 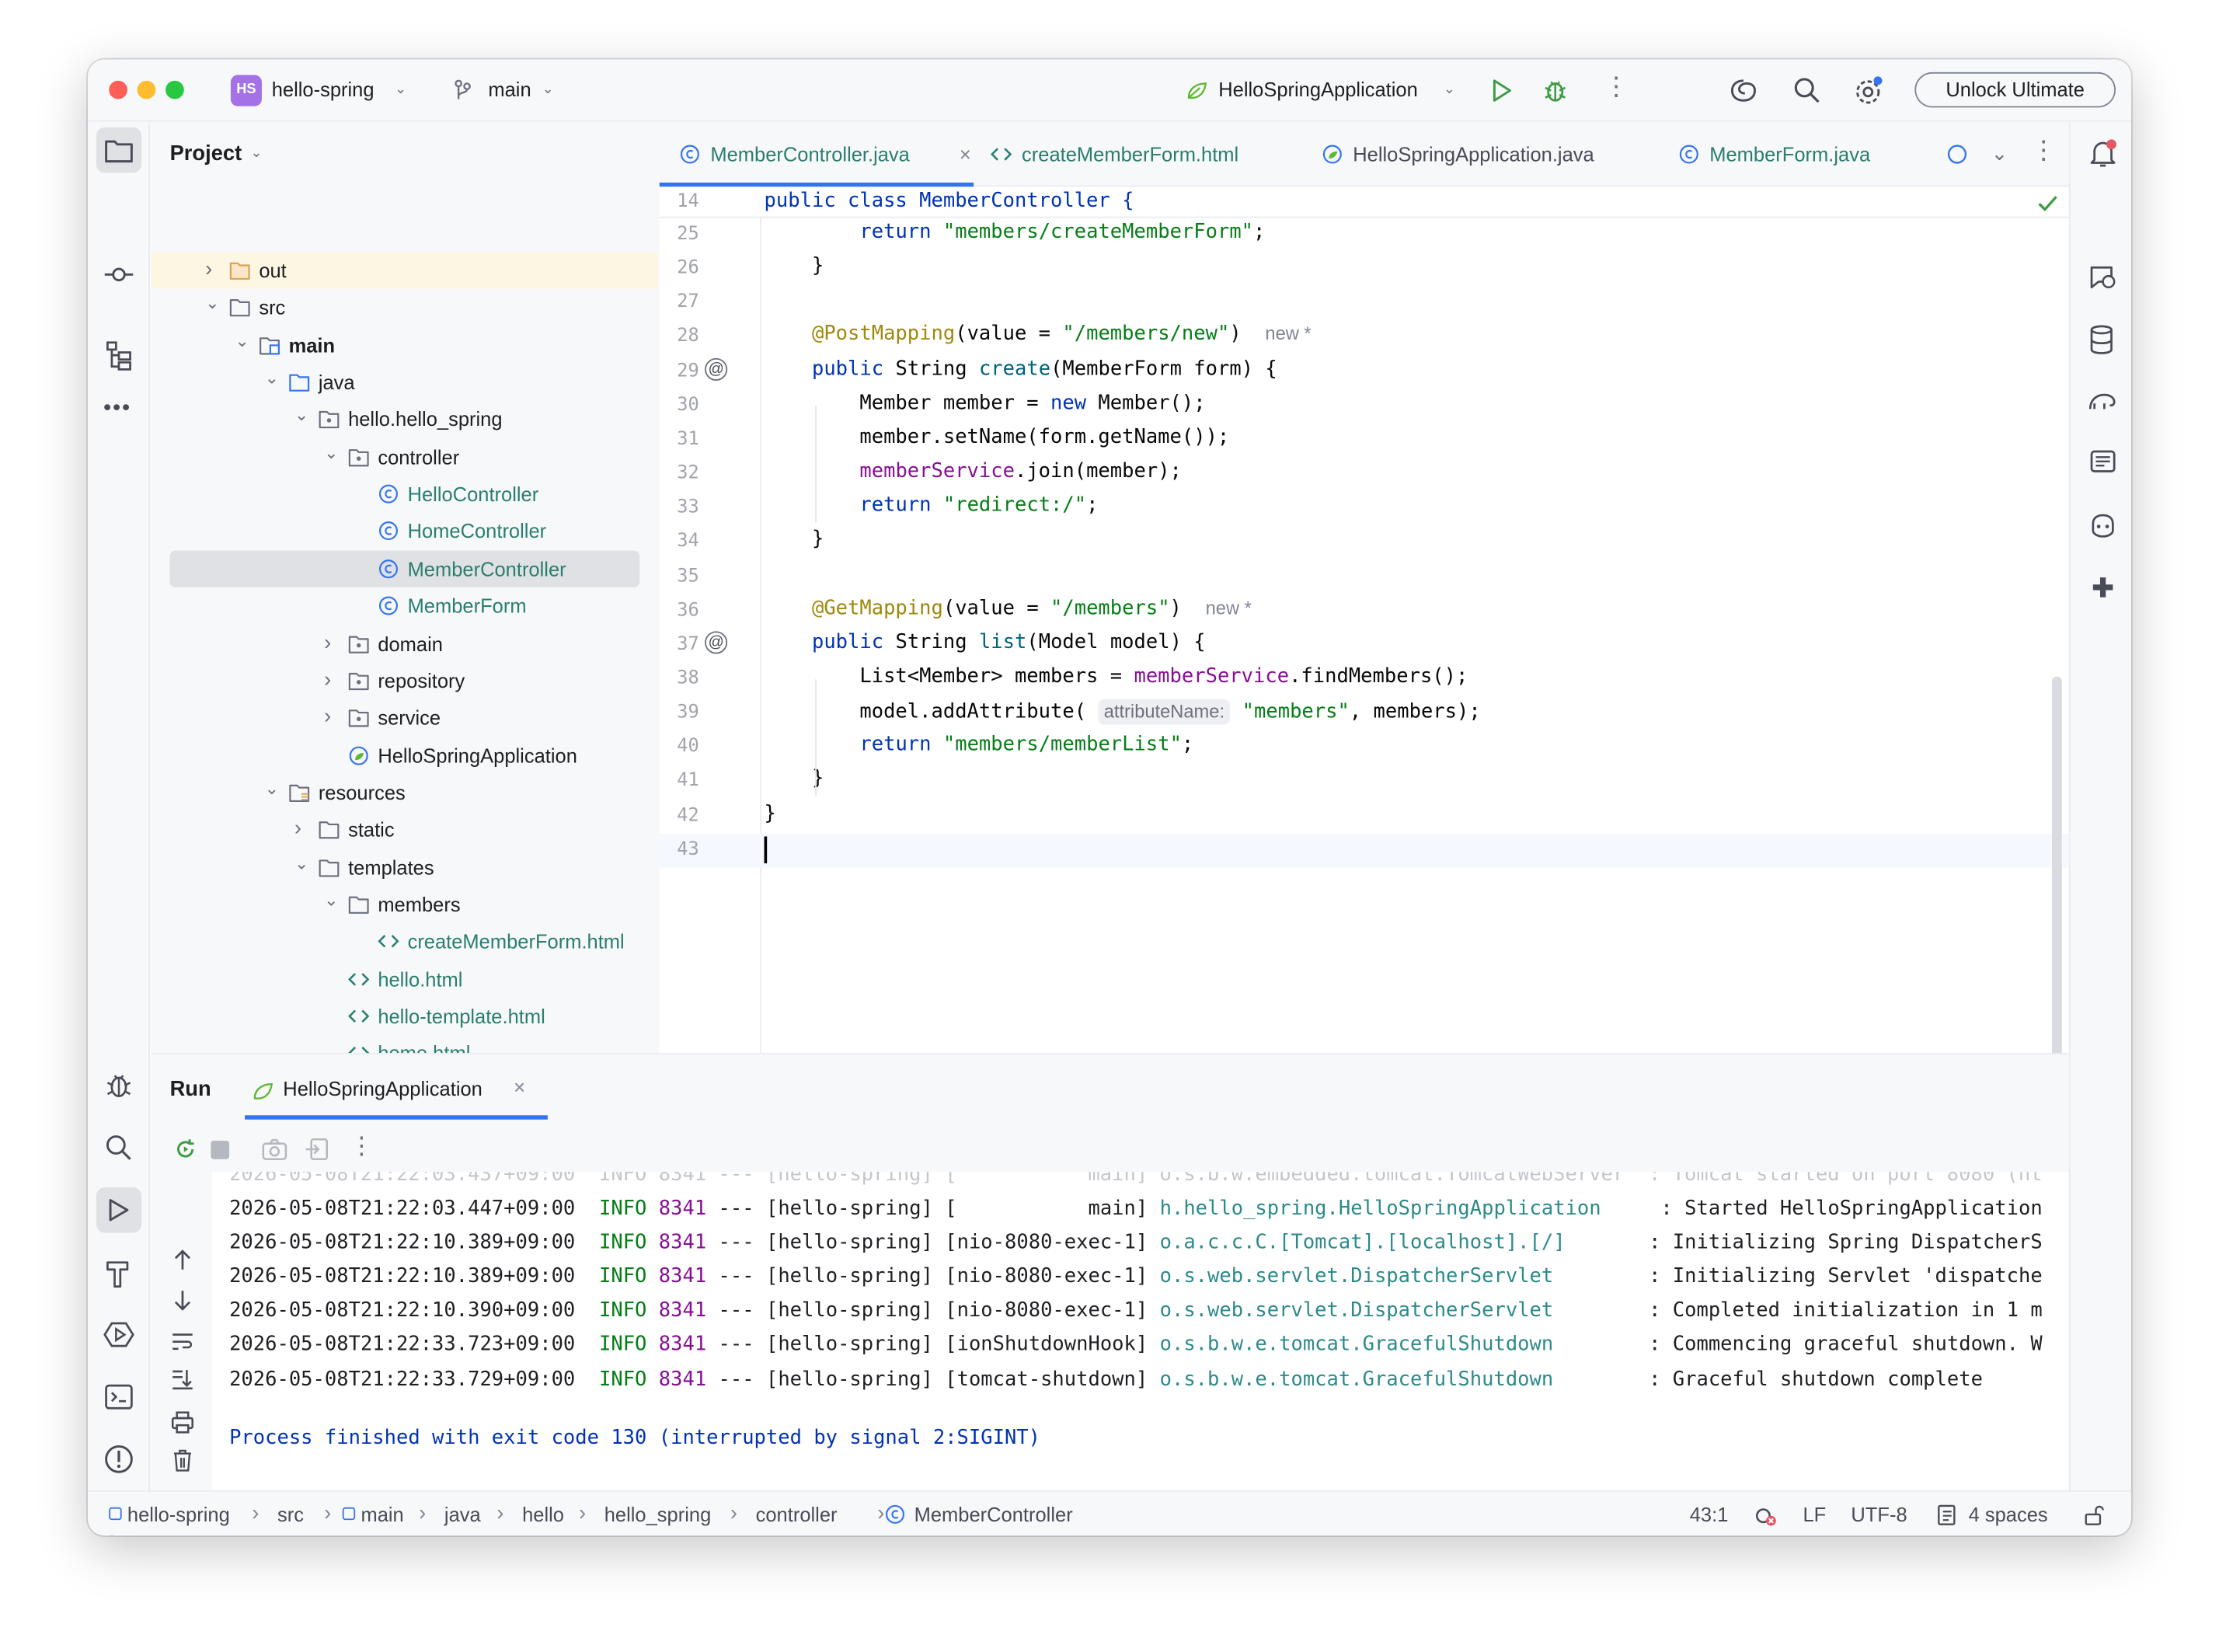 I want to click on tabs-more-icon: ⋮, so click(x=2044, y=151).